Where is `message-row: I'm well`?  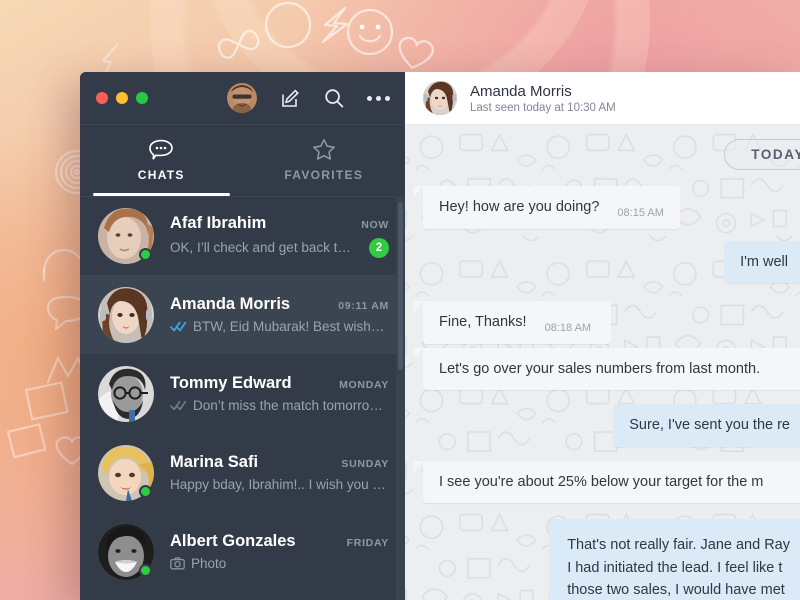
message-row: I'm well is located at coordinates (602, 262).